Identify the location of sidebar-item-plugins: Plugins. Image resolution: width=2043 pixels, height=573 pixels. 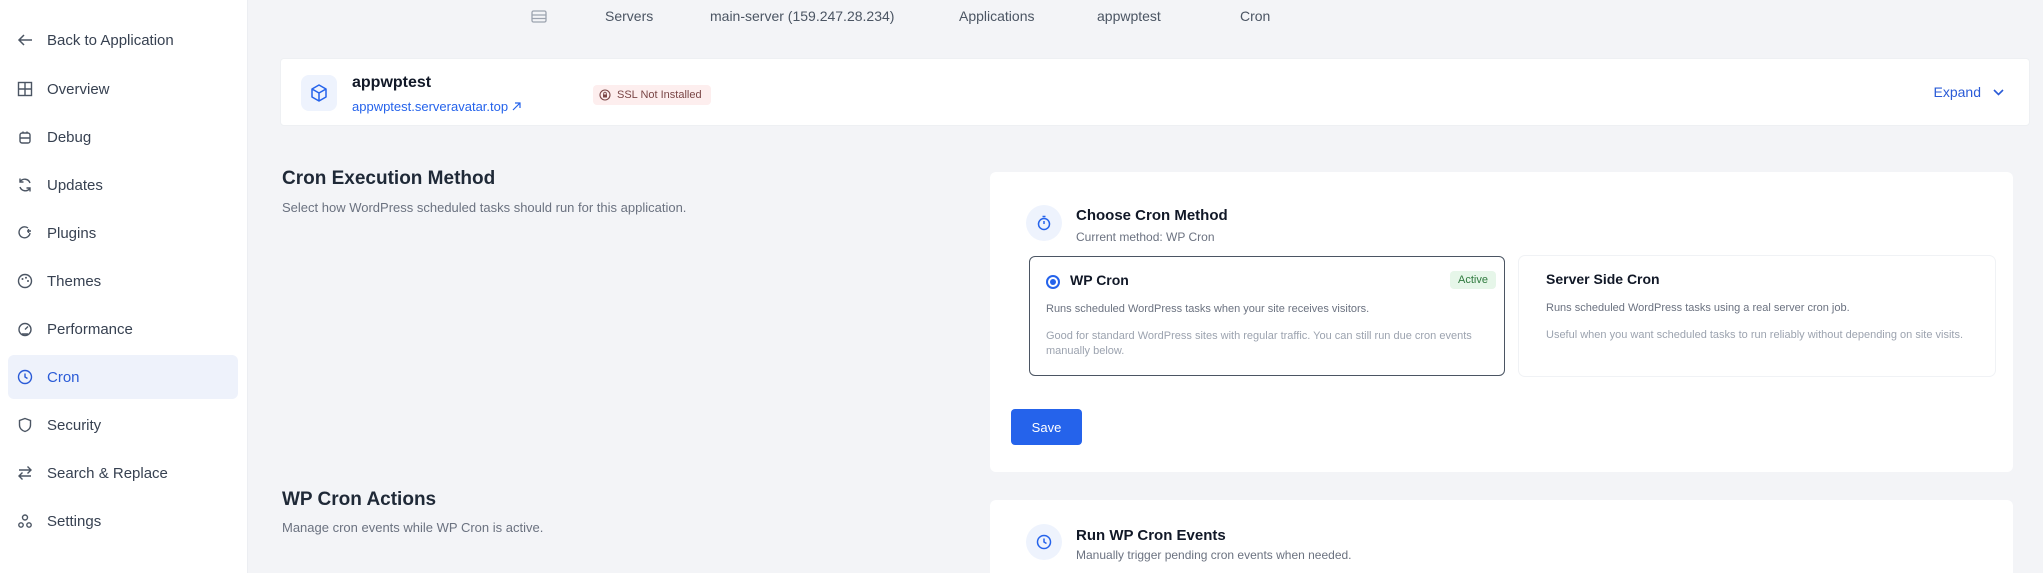
(123, 233).